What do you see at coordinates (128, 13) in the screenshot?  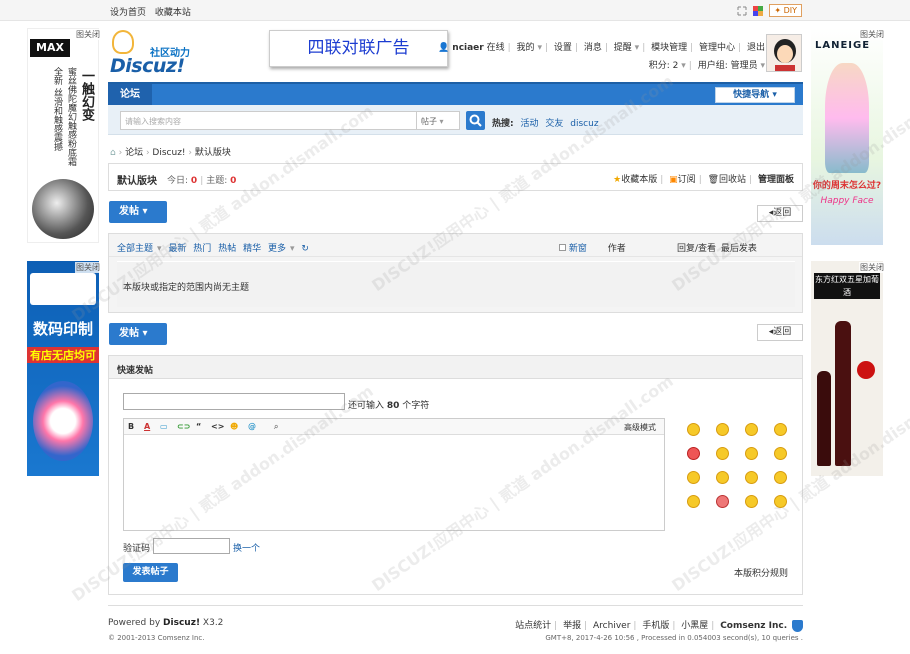 I see `set-home-link: 设为首页` at bounding box center [128, 13].